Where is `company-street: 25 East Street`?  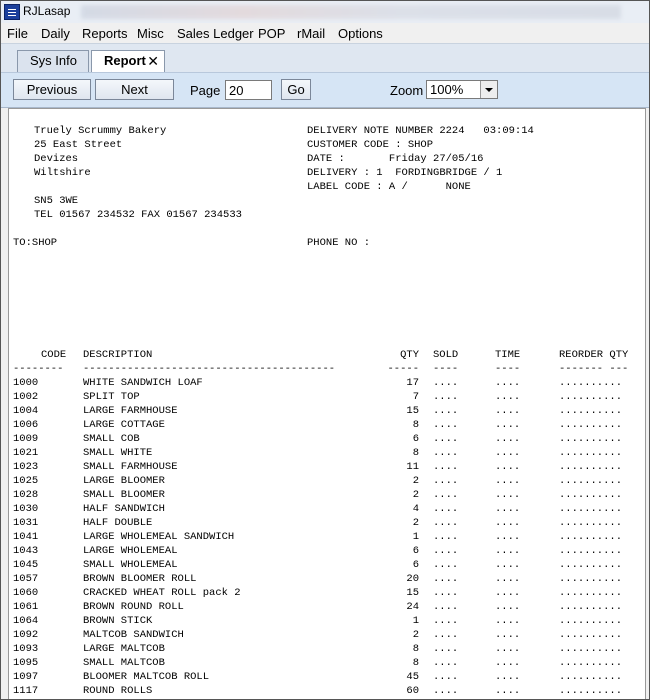 company-street: 25 East Street is located at coordinates (78, 145).